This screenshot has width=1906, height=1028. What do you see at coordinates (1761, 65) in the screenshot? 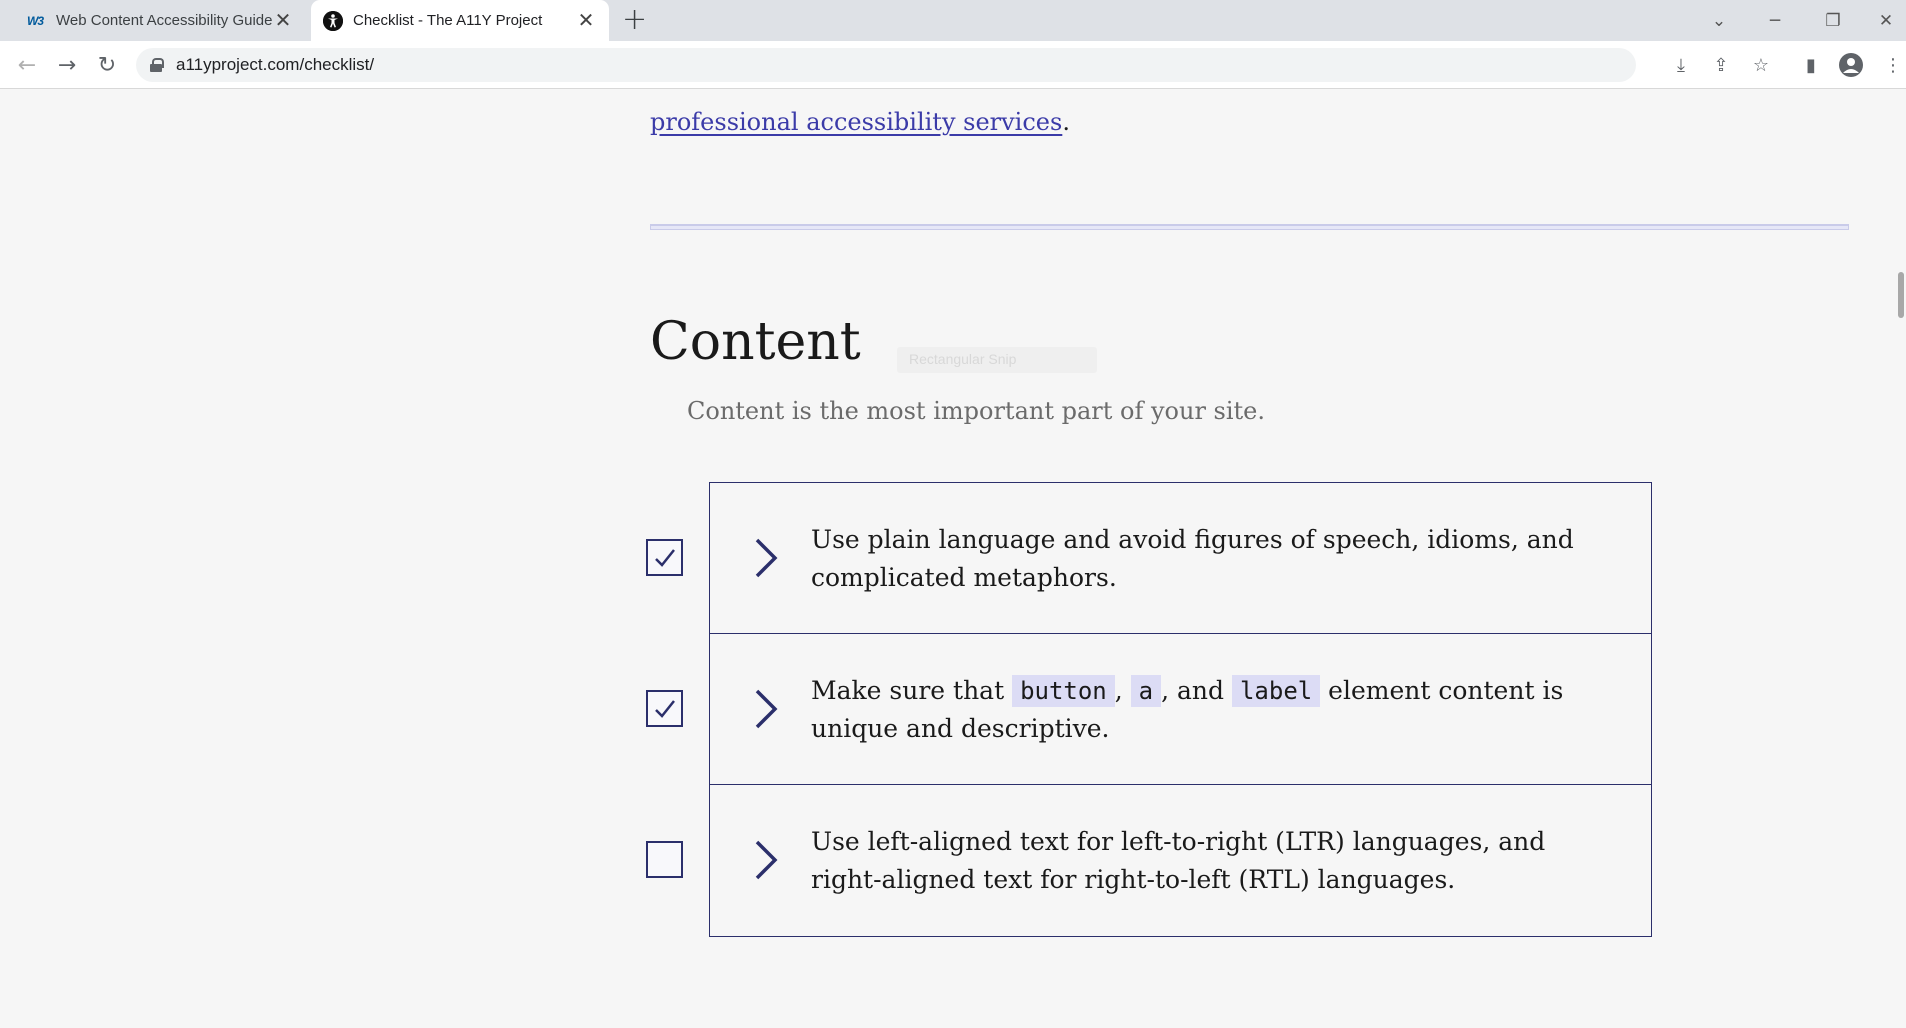
I see `bookmark-star-icon: ☆` at bounding box center [1761, 65].